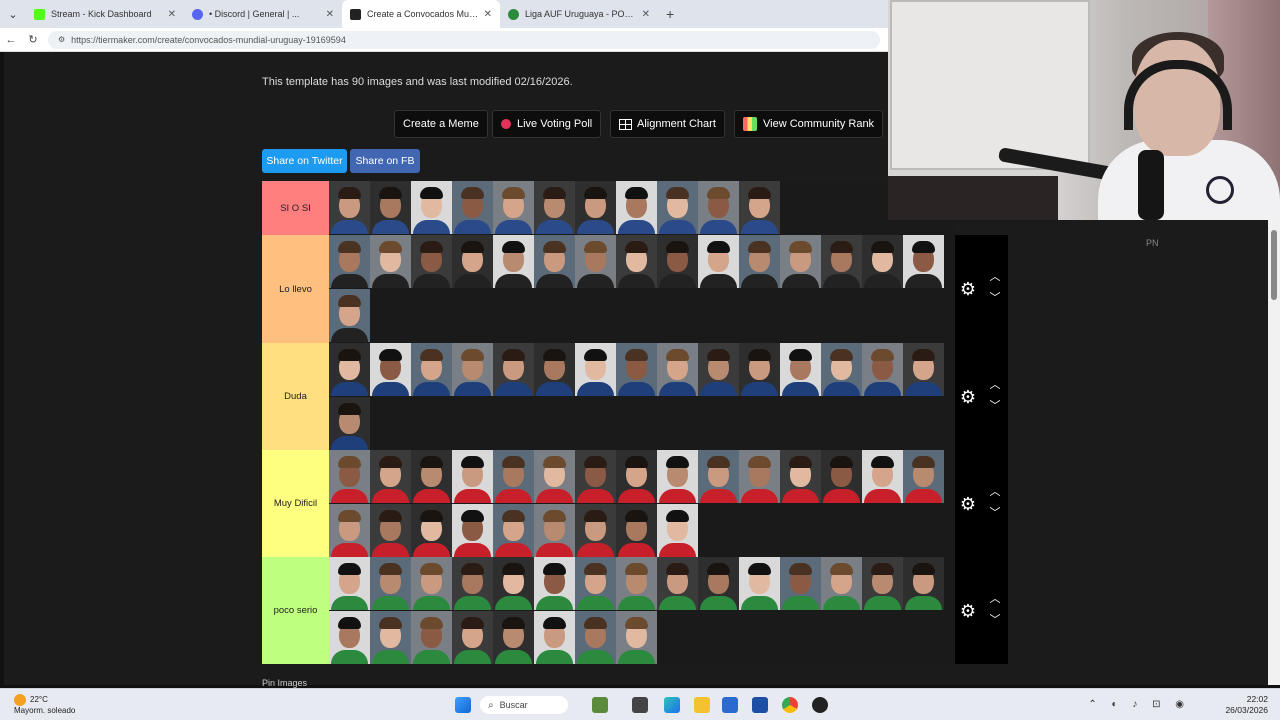 The image size is (1280, 720). Describe the element at coordinates (33, 39) in the screenshot. I see `reload-icon: ↻` at that location.